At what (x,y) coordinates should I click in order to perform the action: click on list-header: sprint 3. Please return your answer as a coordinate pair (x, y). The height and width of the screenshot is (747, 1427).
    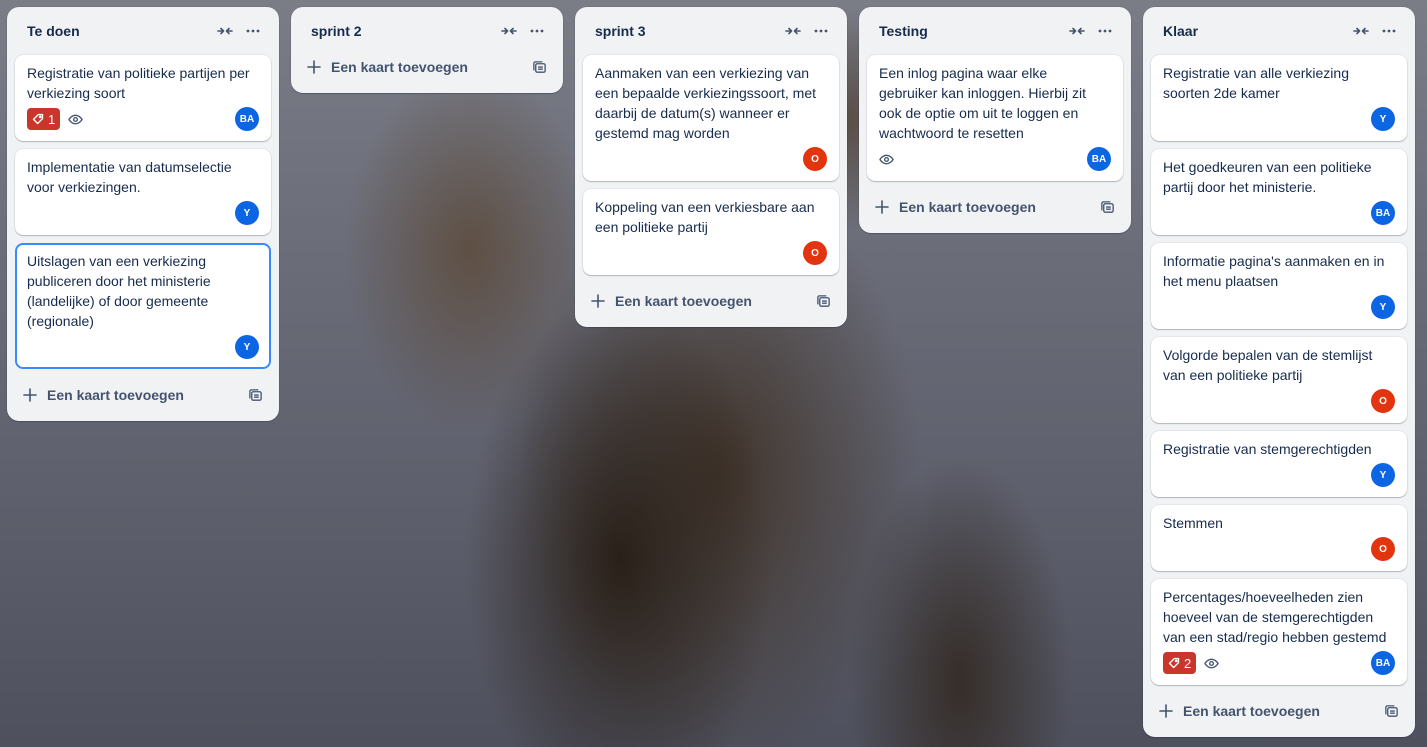
    Looking at the image, I should click on (711, 31).